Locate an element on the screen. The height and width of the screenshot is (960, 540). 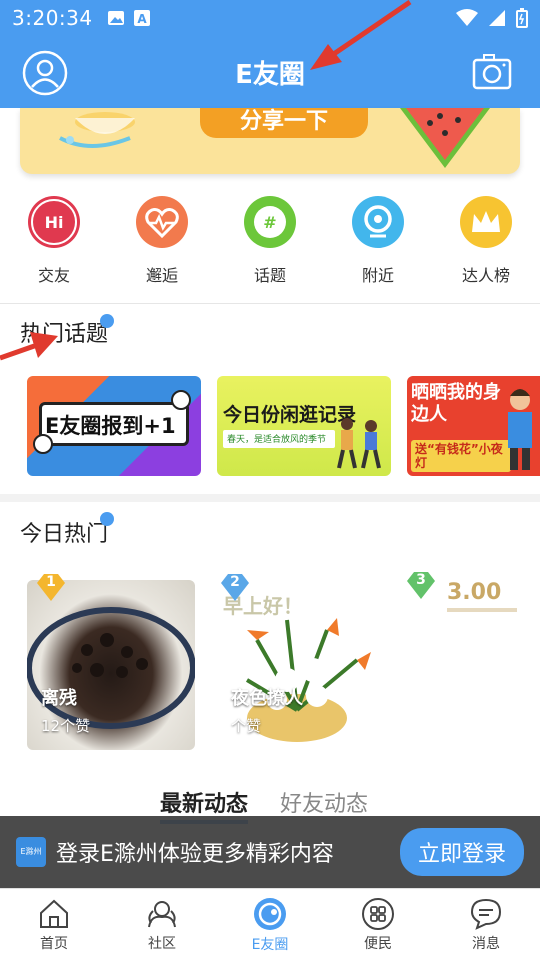
battery-icon is located at coordinates (522, 18).